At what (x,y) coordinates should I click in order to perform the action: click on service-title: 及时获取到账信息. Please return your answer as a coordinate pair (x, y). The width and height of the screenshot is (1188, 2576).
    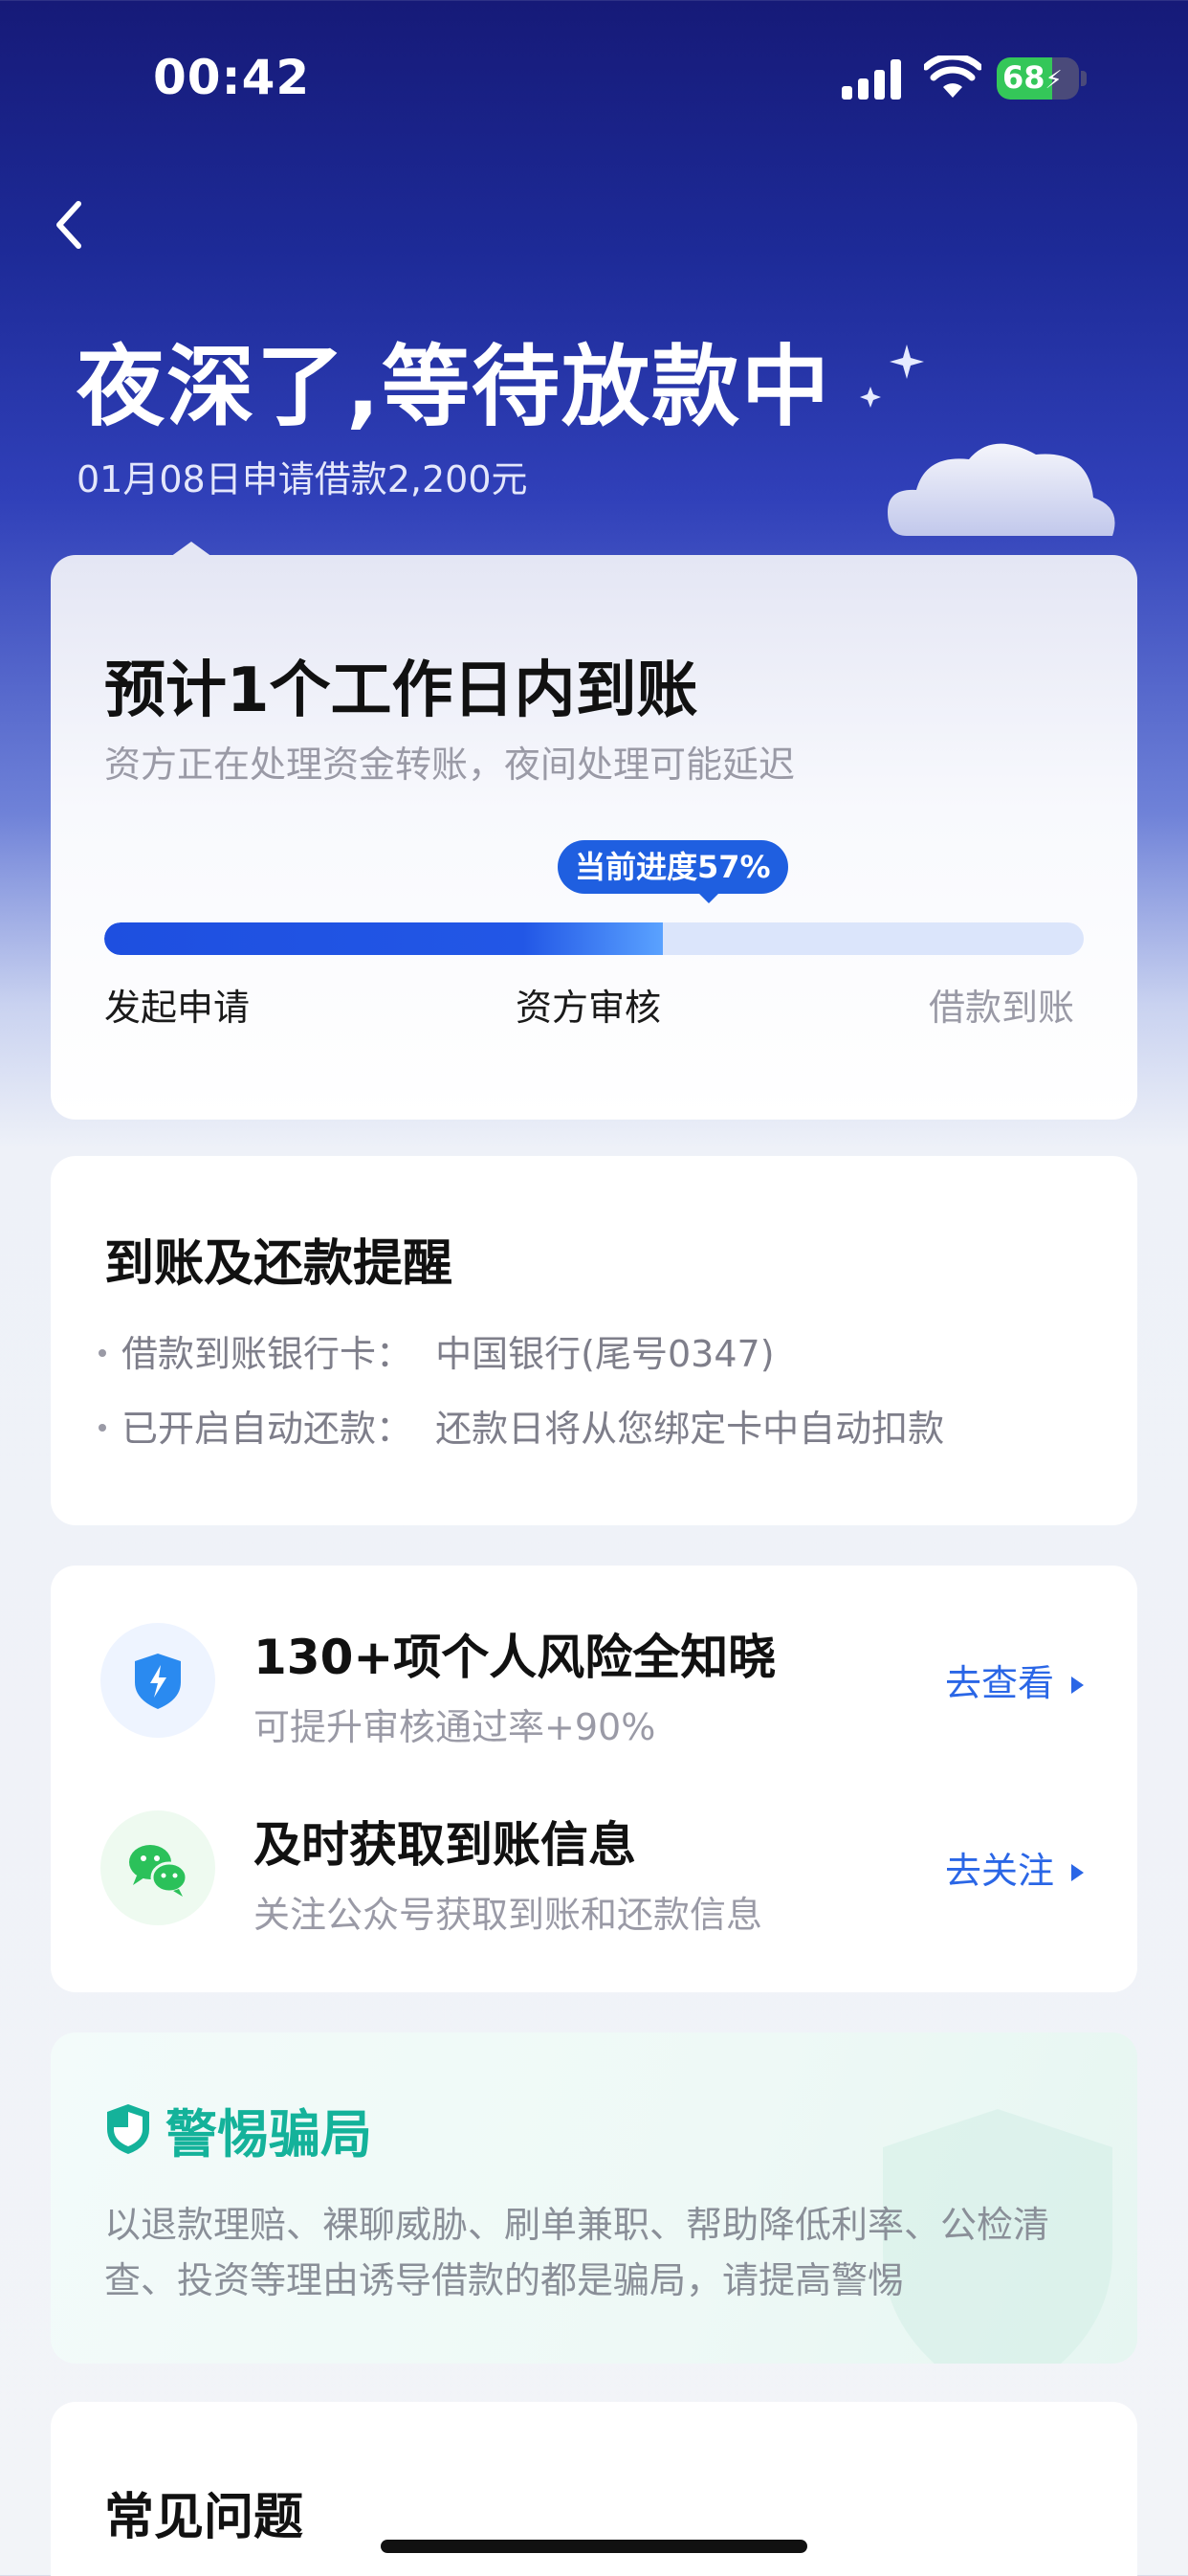
    Looking at the image, I should click on (444, 1845).